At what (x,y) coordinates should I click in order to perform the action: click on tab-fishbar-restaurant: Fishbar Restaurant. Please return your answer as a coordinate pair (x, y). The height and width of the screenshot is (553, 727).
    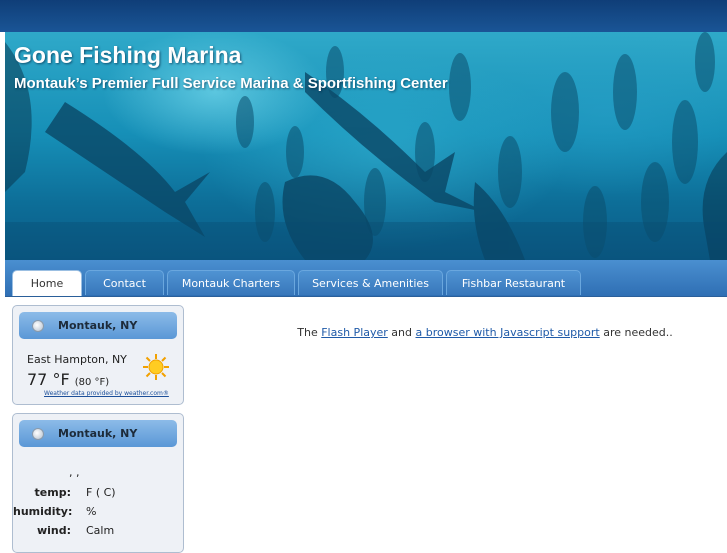
    Looking at the image, I should click on (513, 282).